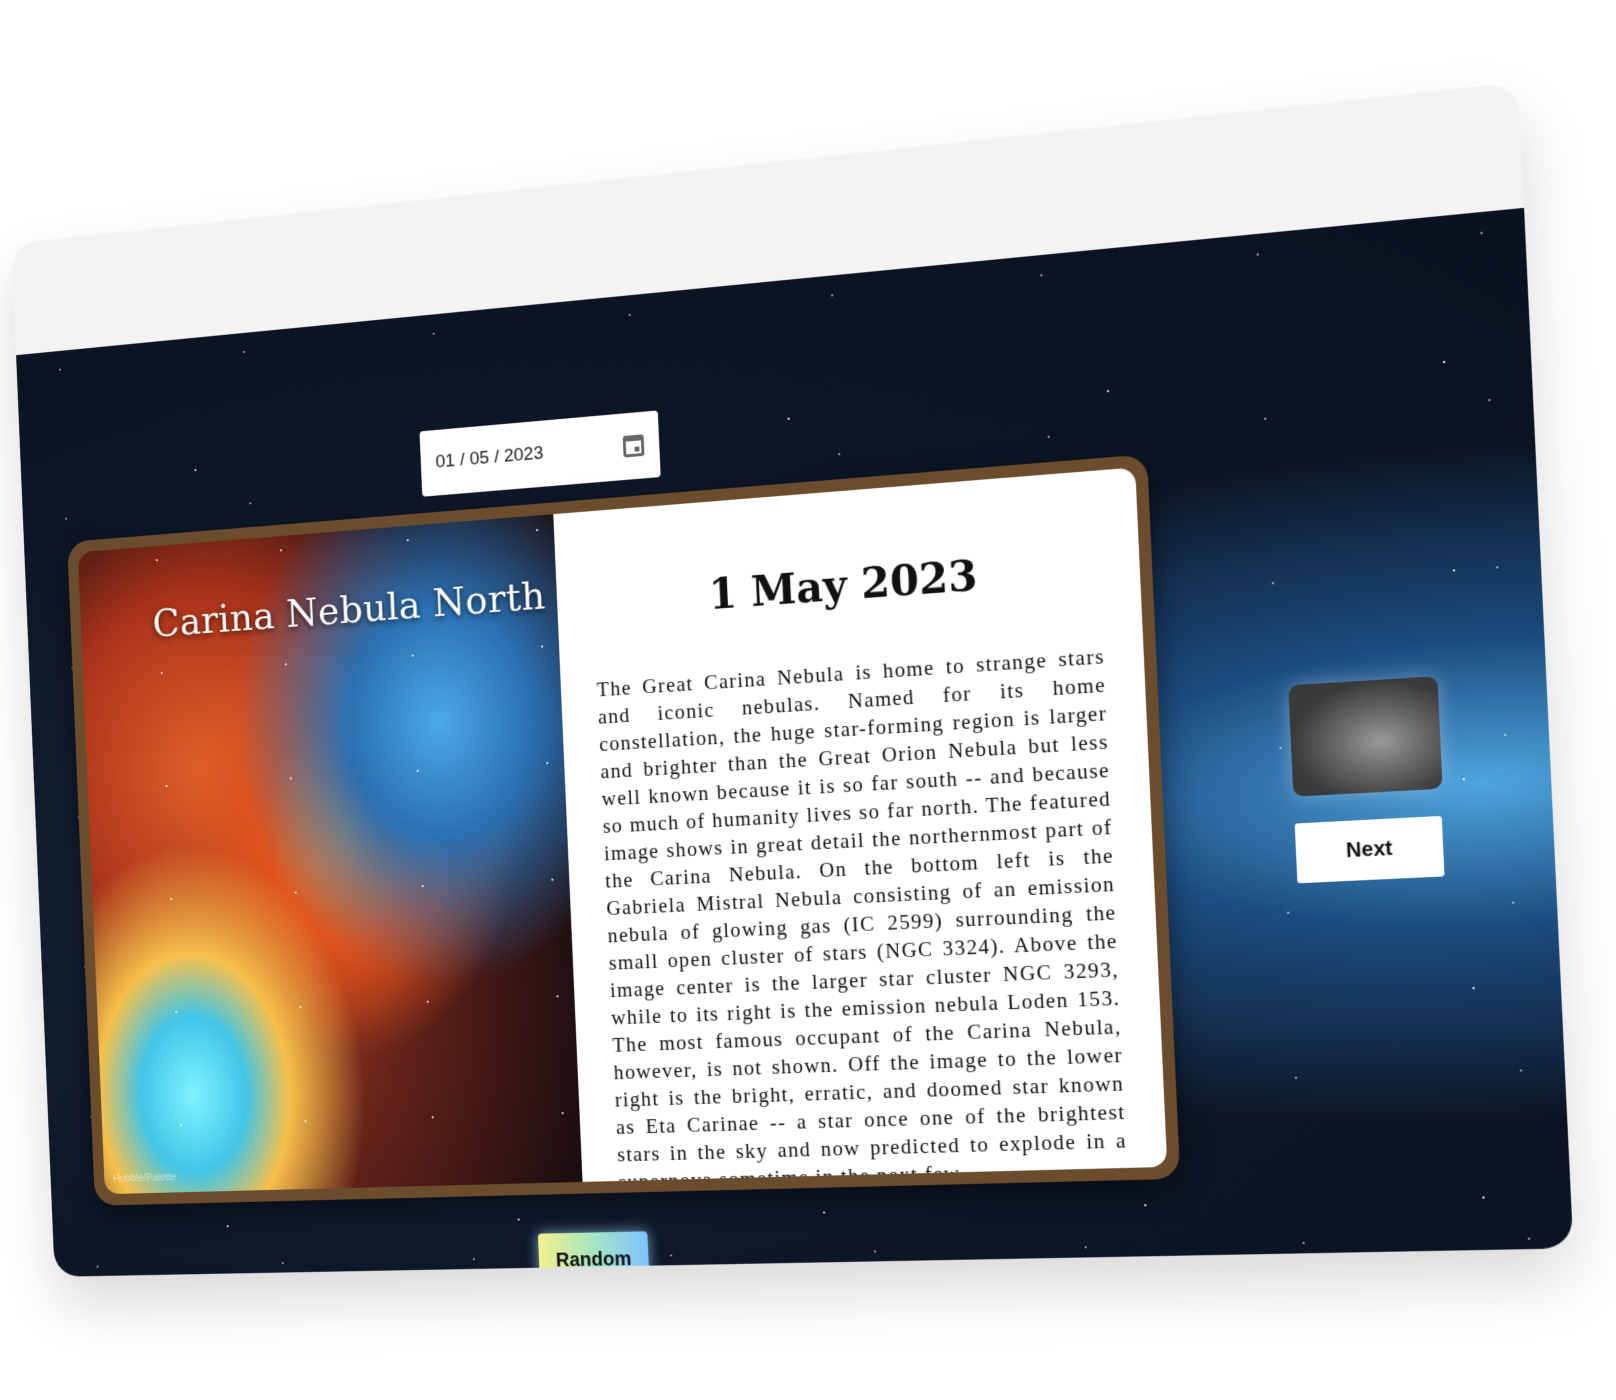 Image resolution: width=1616 pixels, height=1400 pixels. What do you see at coordinates (593, 1254) in the screenshot?
I see `random-button: Random` at bounding box center [593, 1254].